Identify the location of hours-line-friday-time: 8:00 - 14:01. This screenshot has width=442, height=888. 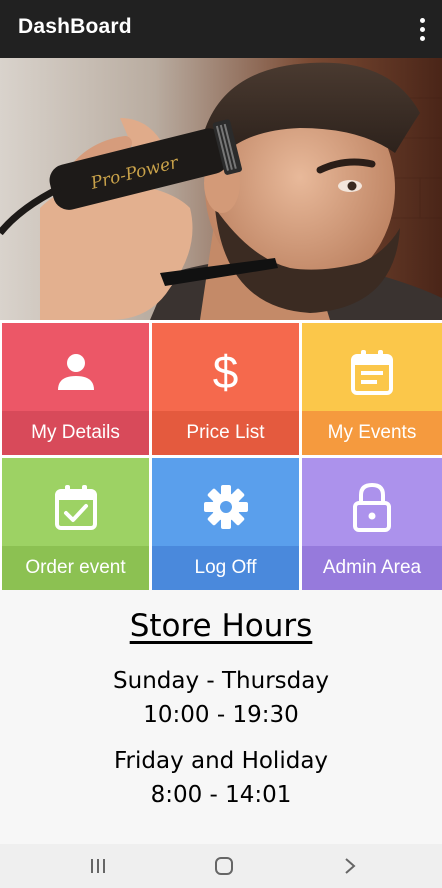
(221, 795).